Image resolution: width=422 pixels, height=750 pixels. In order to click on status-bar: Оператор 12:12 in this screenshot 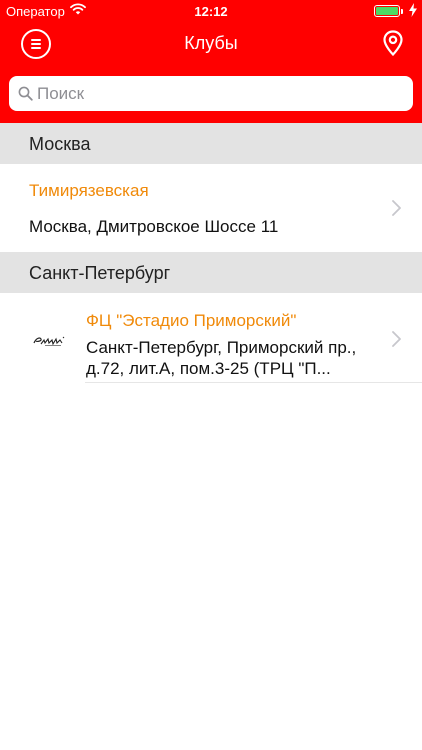, I will do `click(211, 11)`.